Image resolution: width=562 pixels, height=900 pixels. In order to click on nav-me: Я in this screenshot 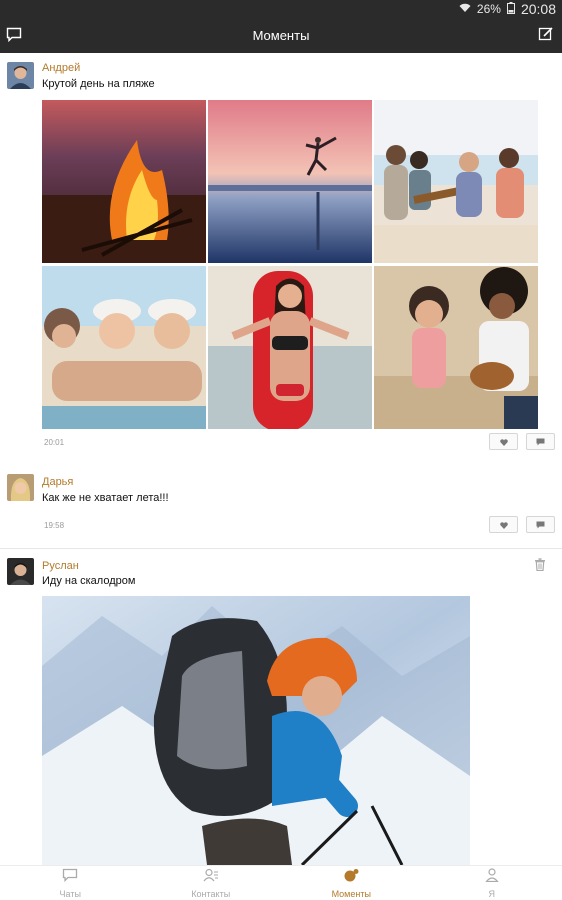, I will do `click(492, 883)`.